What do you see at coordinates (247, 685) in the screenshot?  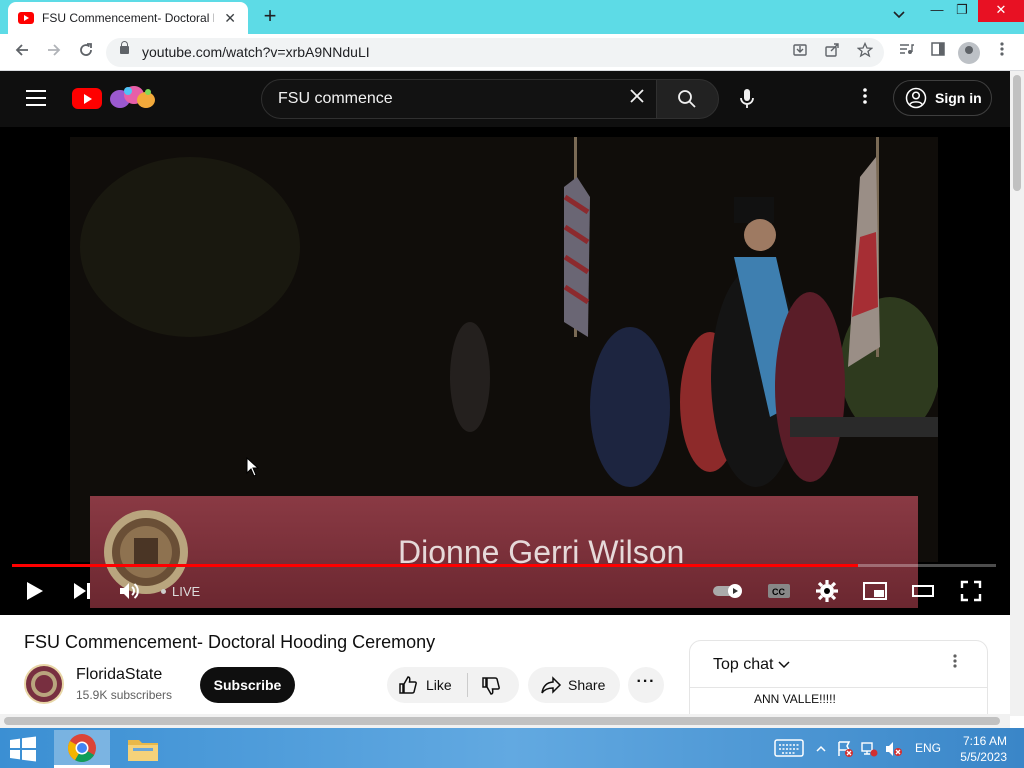 I see `subscribe-button: Subscribe` at bounding box center [247, 685].